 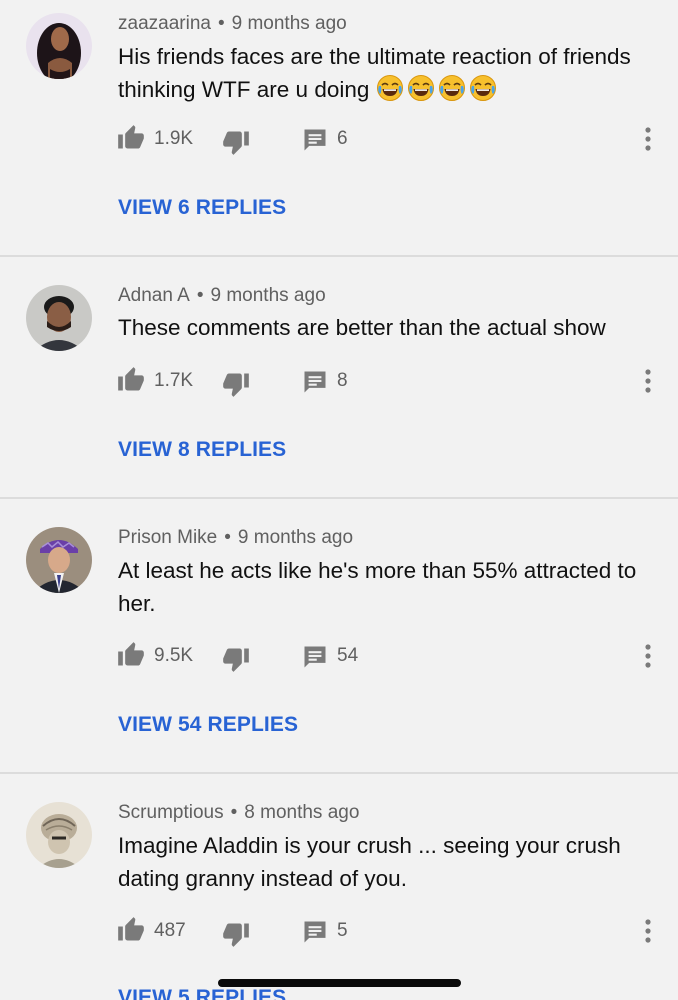 I want to click on comment-actions: 9.5K 54, so click(x=339, y=656).